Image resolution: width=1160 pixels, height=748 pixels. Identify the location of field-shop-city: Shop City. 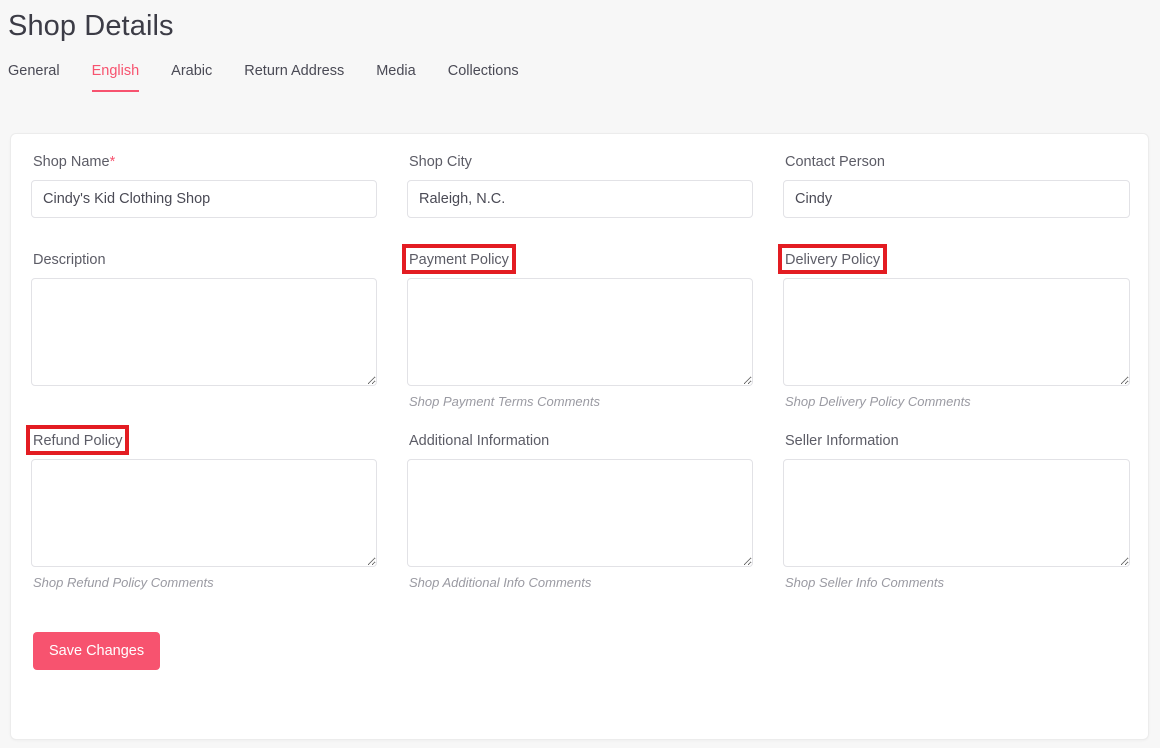
(580, 185).